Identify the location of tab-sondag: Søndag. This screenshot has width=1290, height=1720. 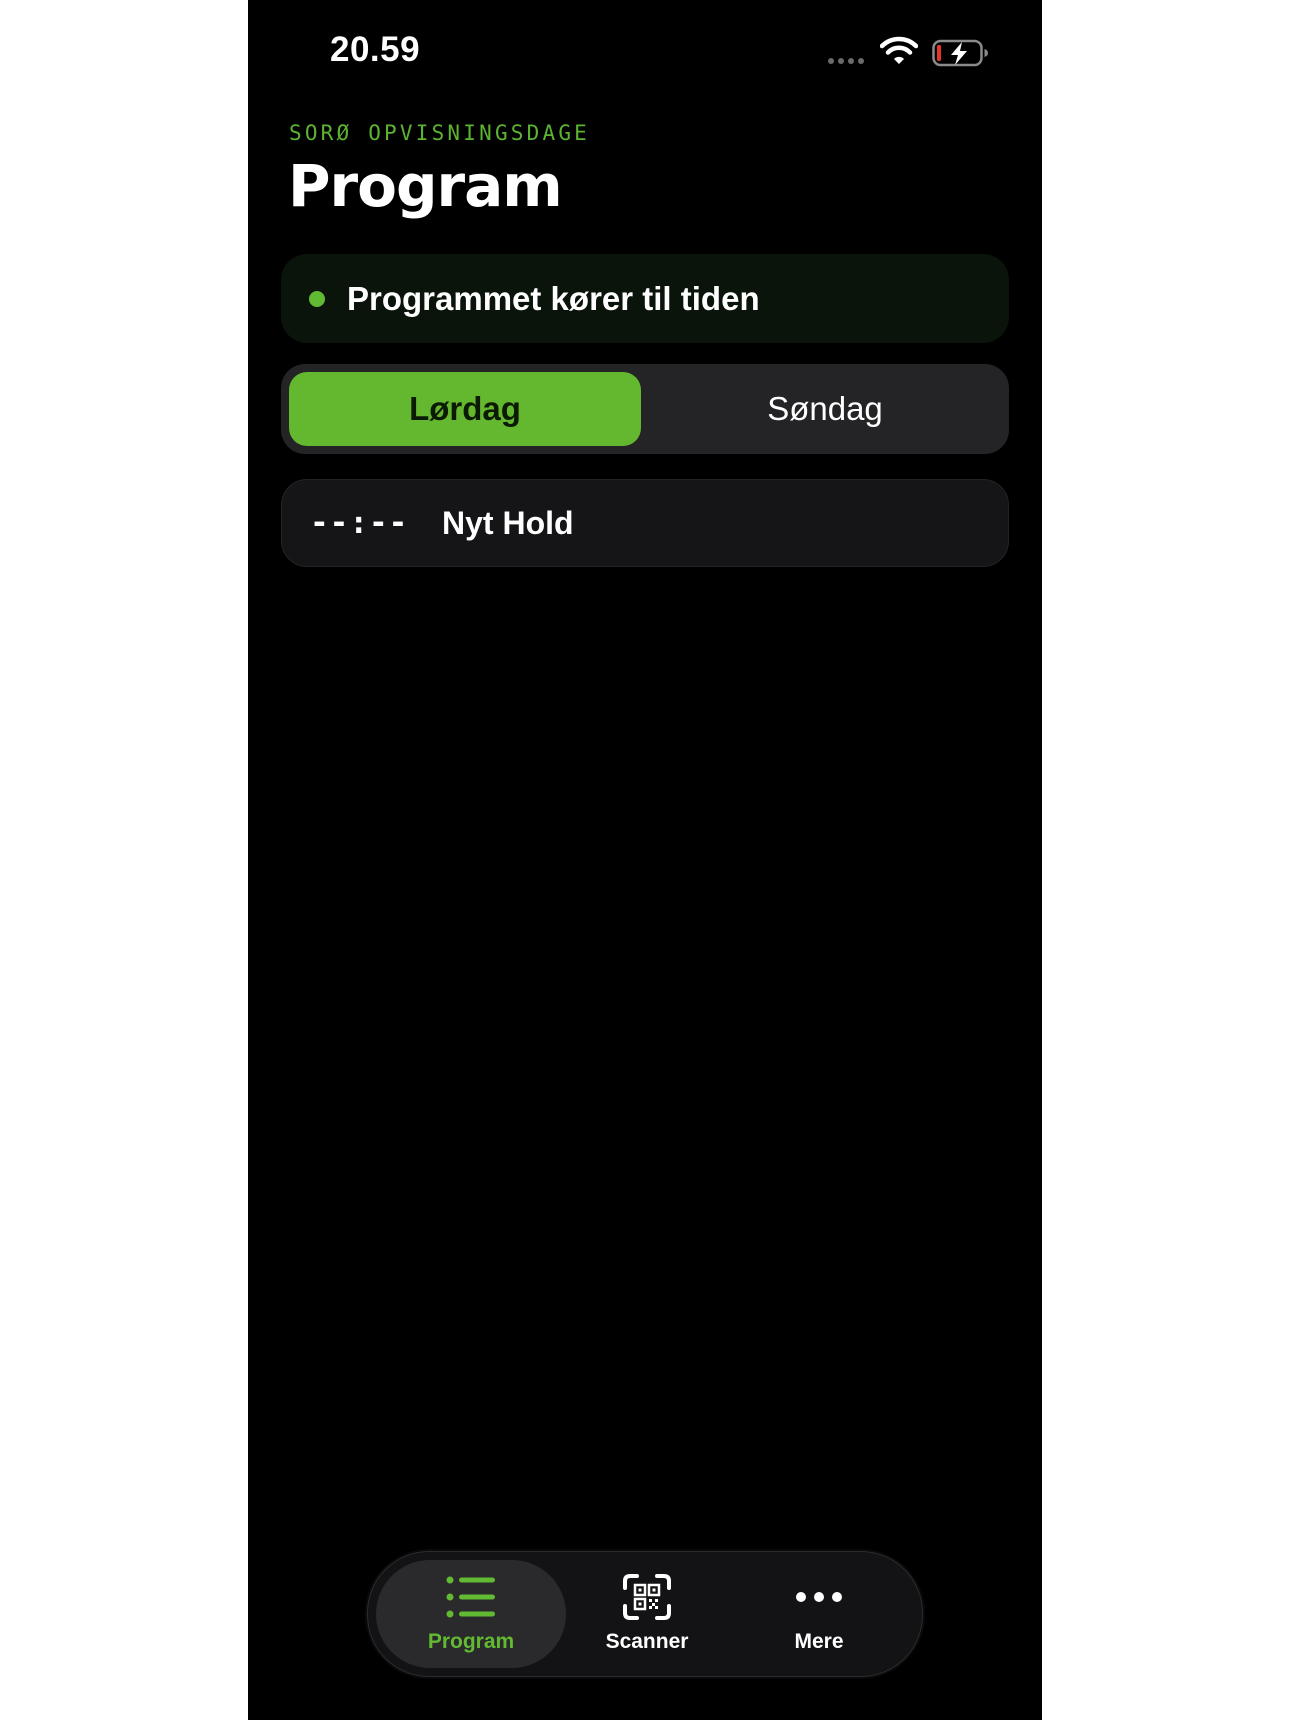
(825, 409).